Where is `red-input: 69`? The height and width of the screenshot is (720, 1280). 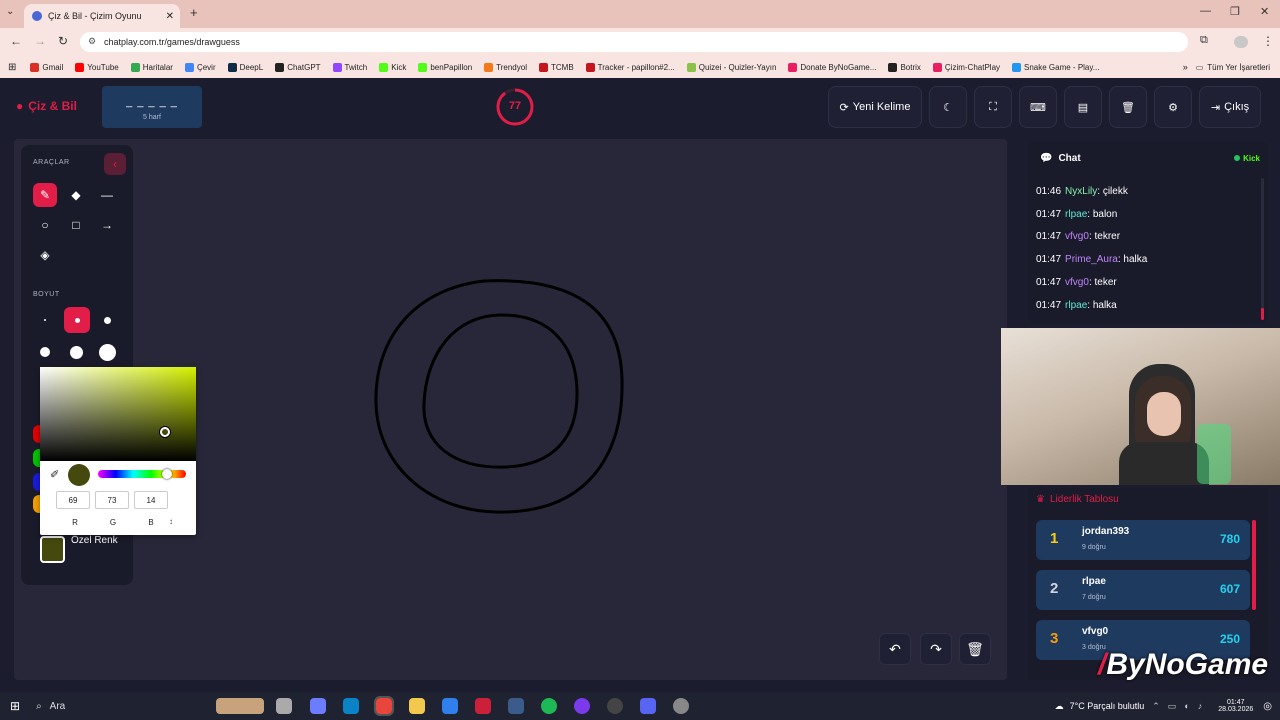
red-input: 69 is located at coordinates (73, 500).